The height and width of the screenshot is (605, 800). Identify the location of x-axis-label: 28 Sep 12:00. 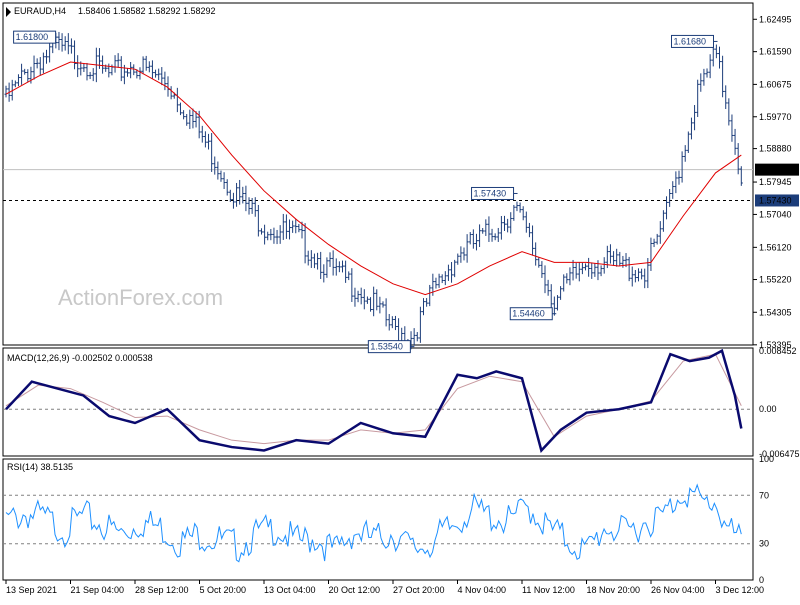
(162, 590).